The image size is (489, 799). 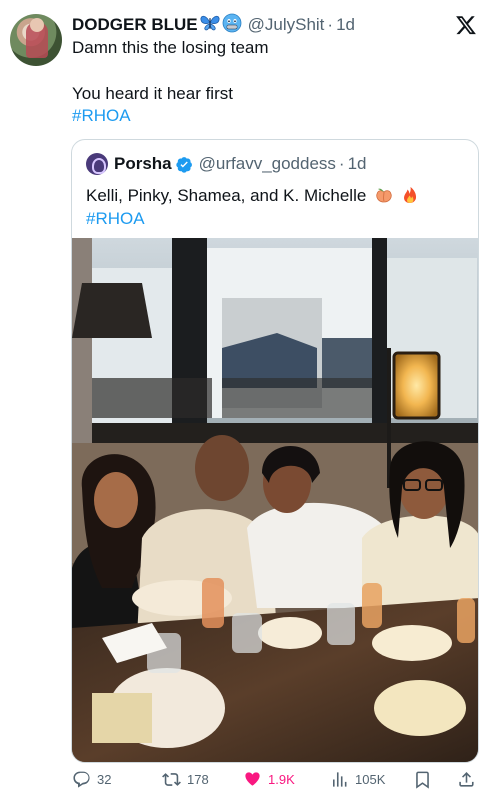 I want to click on reply-icon, so click(x=81, y=779).